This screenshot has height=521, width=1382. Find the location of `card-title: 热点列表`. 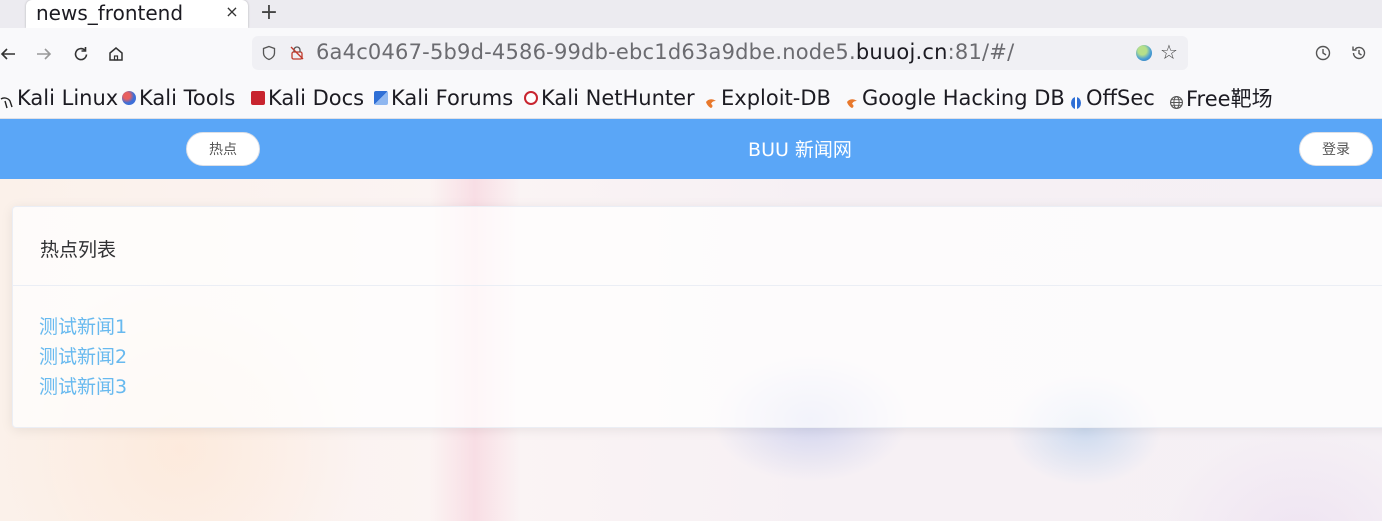

card-title: 热点列表 is located at coordinates (78, 250).